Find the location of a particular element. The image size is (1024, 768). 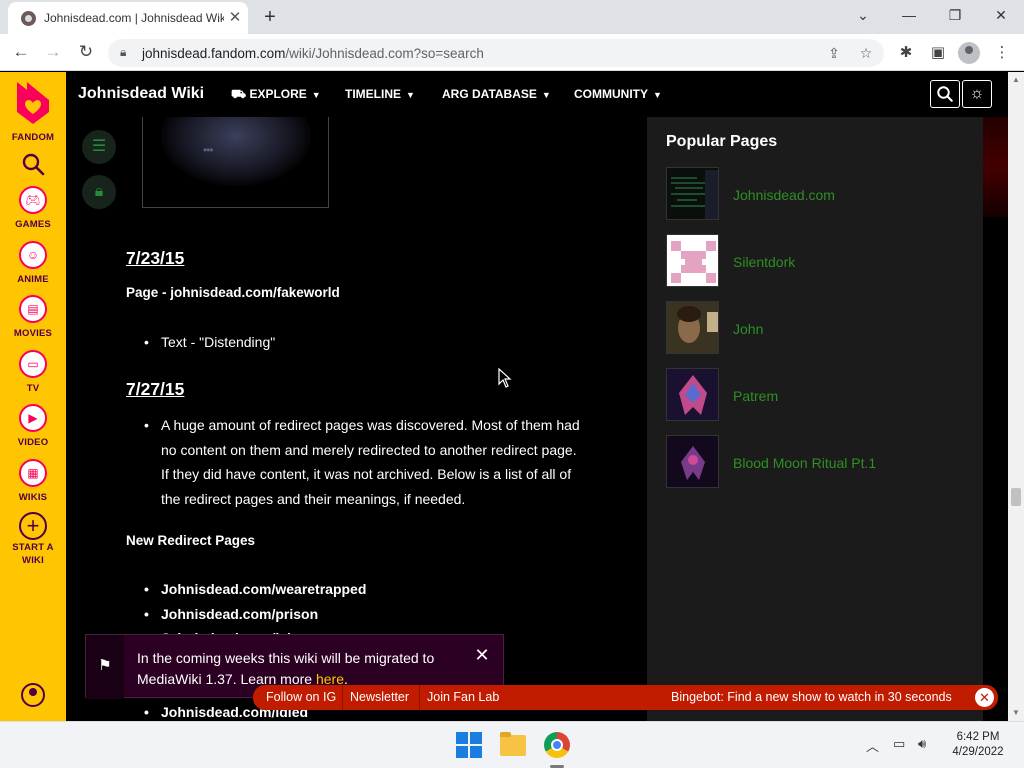

popular-link: Silentdork is located at coordinates (764, 262).